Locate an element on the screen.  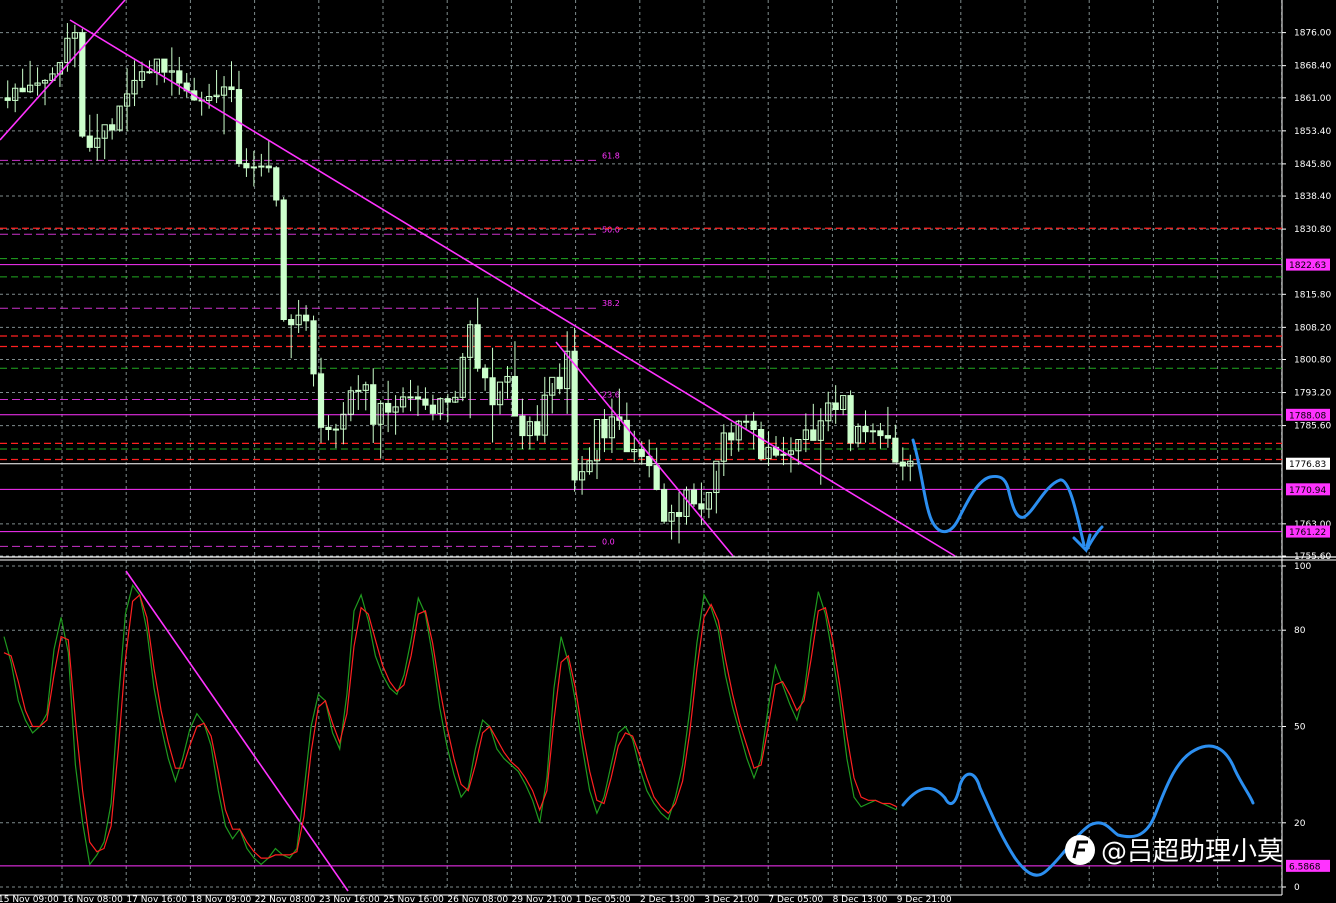
time-tick-label: 1 Dec 05:00 is located at coordinates (603, 899).